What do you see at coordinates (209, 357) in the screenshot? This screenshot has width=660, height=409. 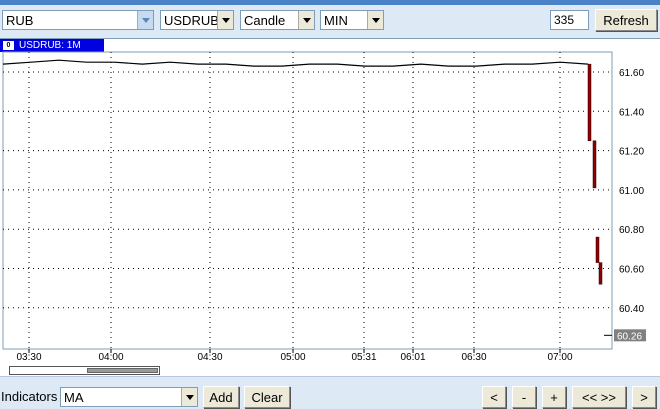 I see `x-tick-label: 04:30` at bounding box center [209, 357].